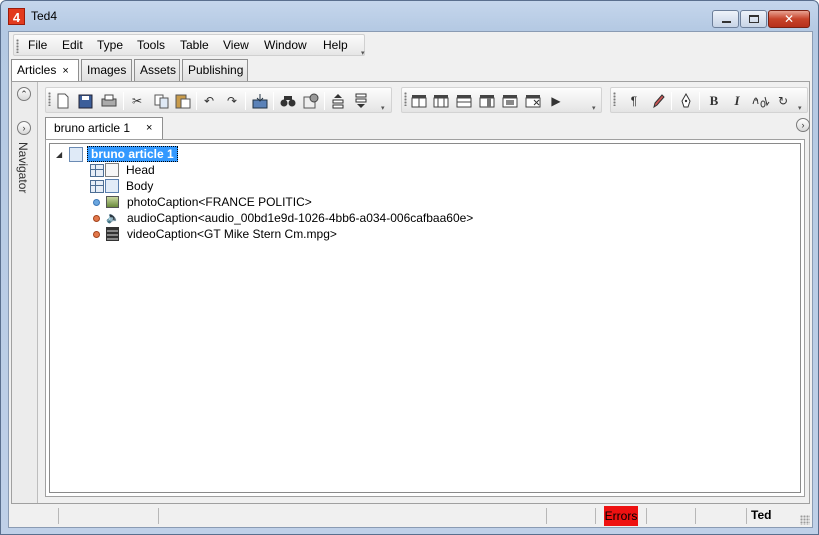 This screenshot has width=819, height=535. I want to click on panel-scroll-right-icon: ›, so click(803, 125).